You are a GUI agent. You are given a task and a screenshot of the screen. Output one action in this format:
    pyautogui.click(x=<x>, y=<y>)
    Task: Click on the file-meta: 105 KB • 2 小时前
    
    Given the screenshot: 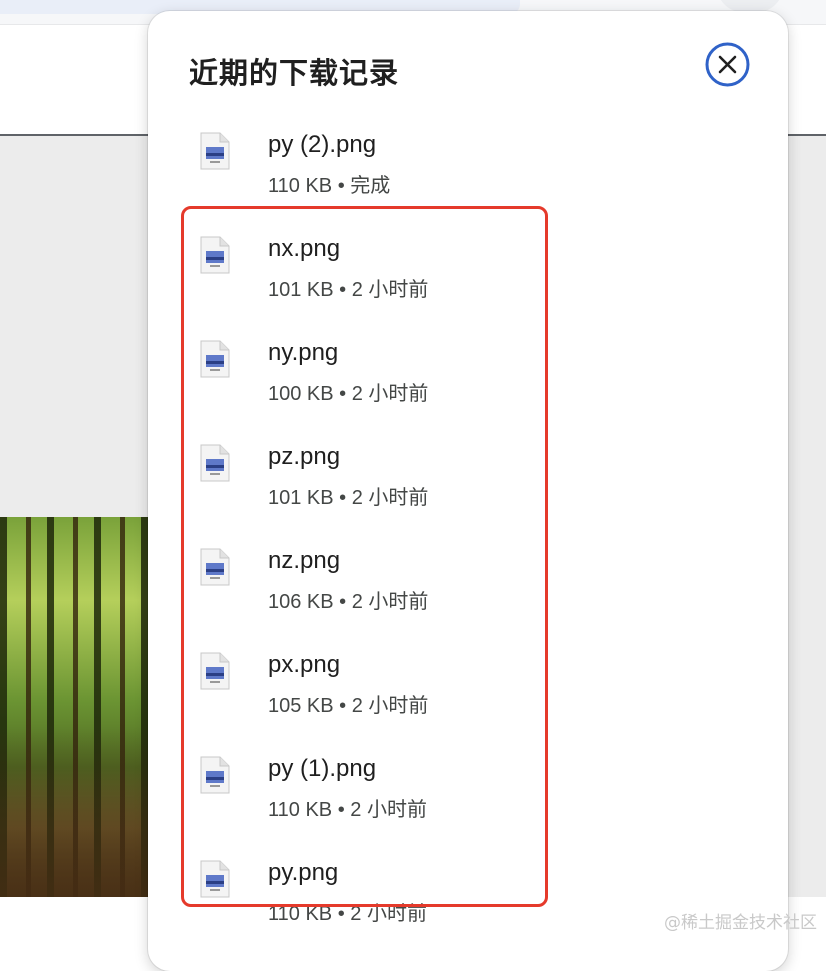 What is the action you would take?
    pyautogui.click(x=348, y=703)
    